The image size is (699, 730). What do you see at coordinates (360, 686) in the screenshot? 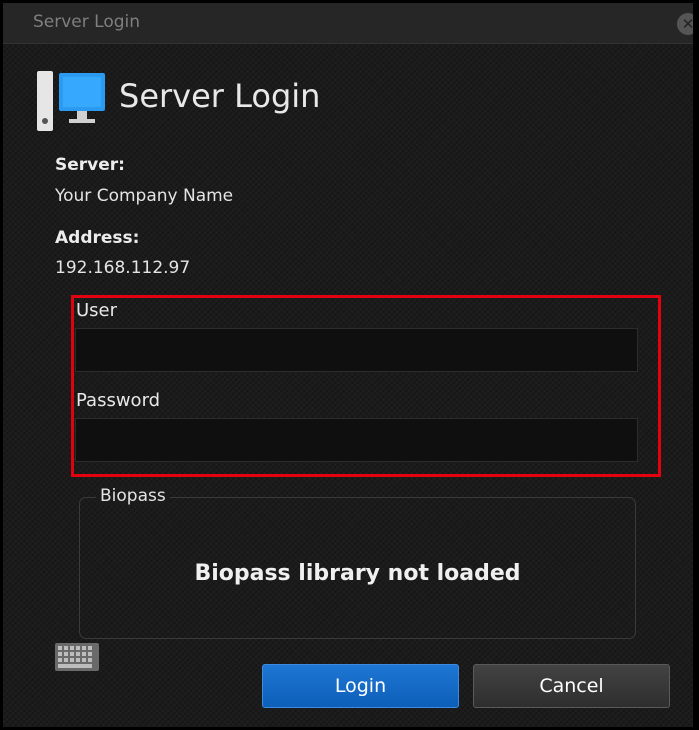
I see `login-button: Login` at bounding box center [360, 686].